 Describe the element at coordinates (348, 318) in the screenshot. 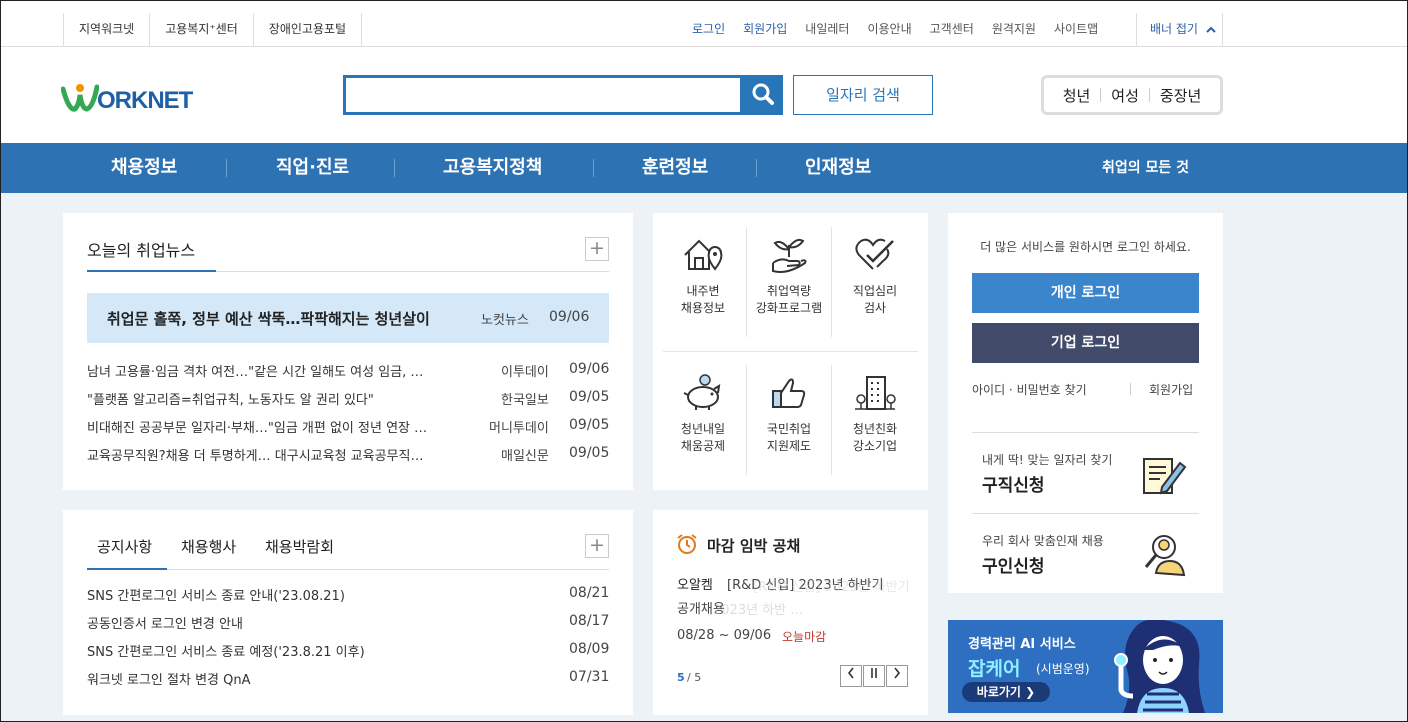

I see `news-headline: 취업문 홀쭉, 정부 예산 싹뚝…팍팍해지는 청년살이 노컷뉴스 09/06` at that location.